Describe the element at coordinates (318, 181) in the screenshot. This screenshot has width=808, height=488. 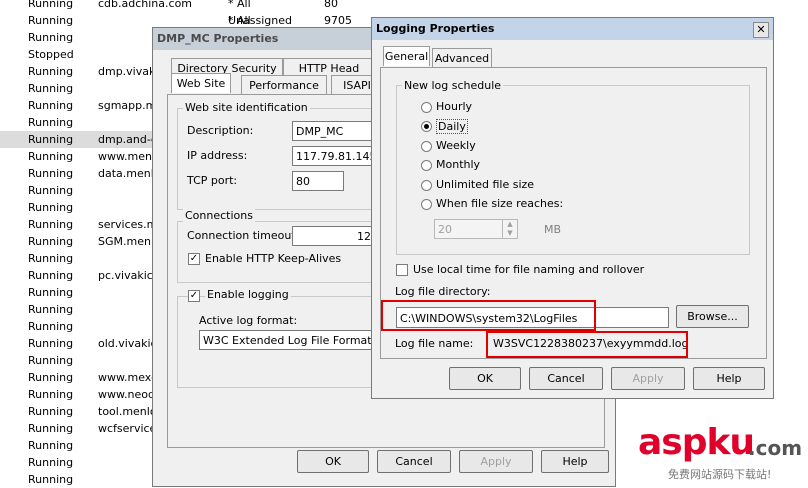
I see `tcp-port-field: 80` at that location.